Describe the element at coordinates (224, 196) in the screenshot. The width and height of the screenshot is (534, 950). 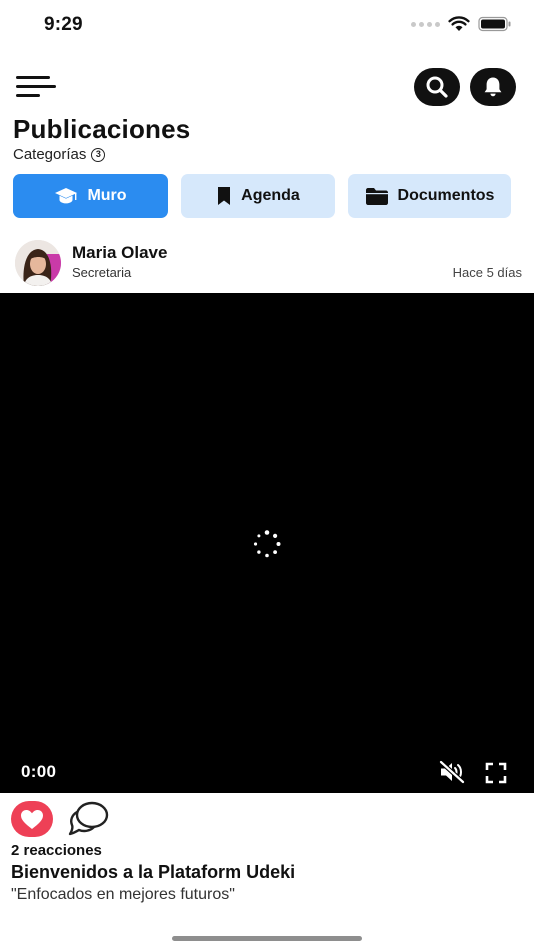
I see `bookmark-icon` at that location.